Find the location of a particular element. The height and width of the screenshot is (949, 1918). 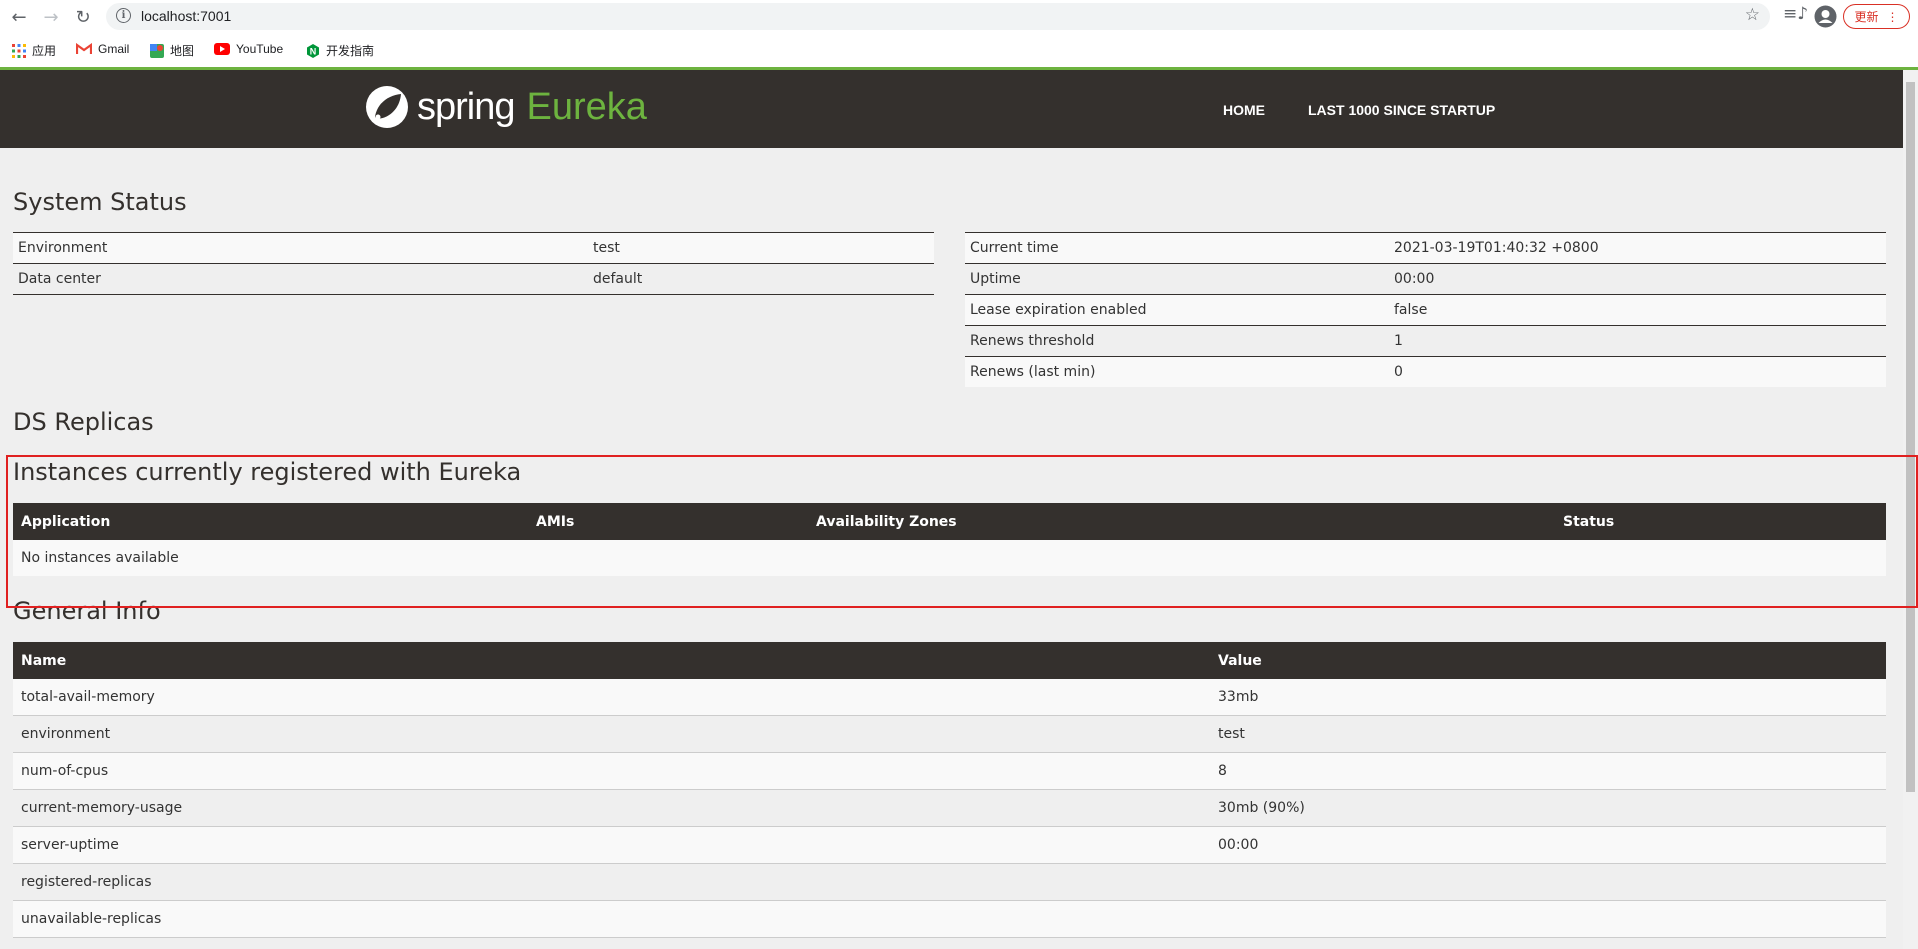

status-key: Uptime is located at coordinates (1177, 279).